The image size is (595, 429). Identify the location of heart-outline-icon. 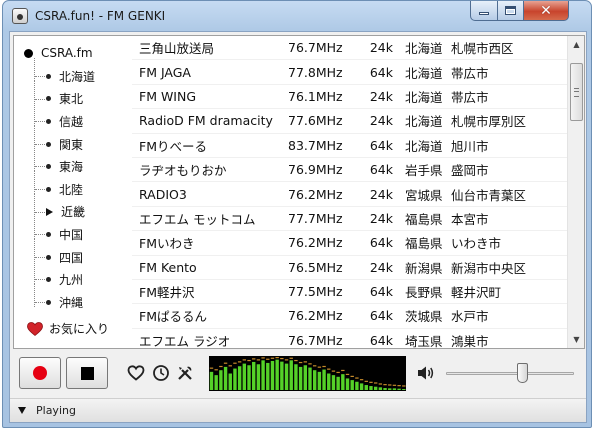
(136, 373).